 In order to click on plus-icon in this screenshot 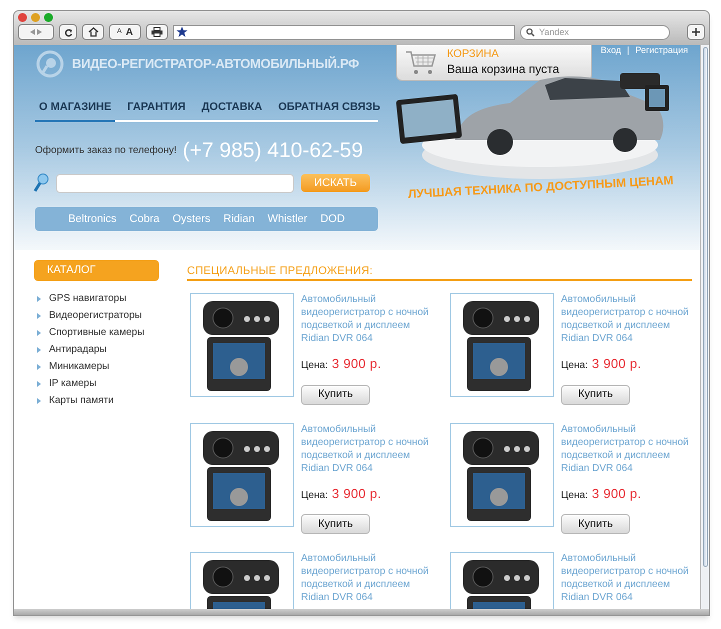, I will do `click(696, 32)`.